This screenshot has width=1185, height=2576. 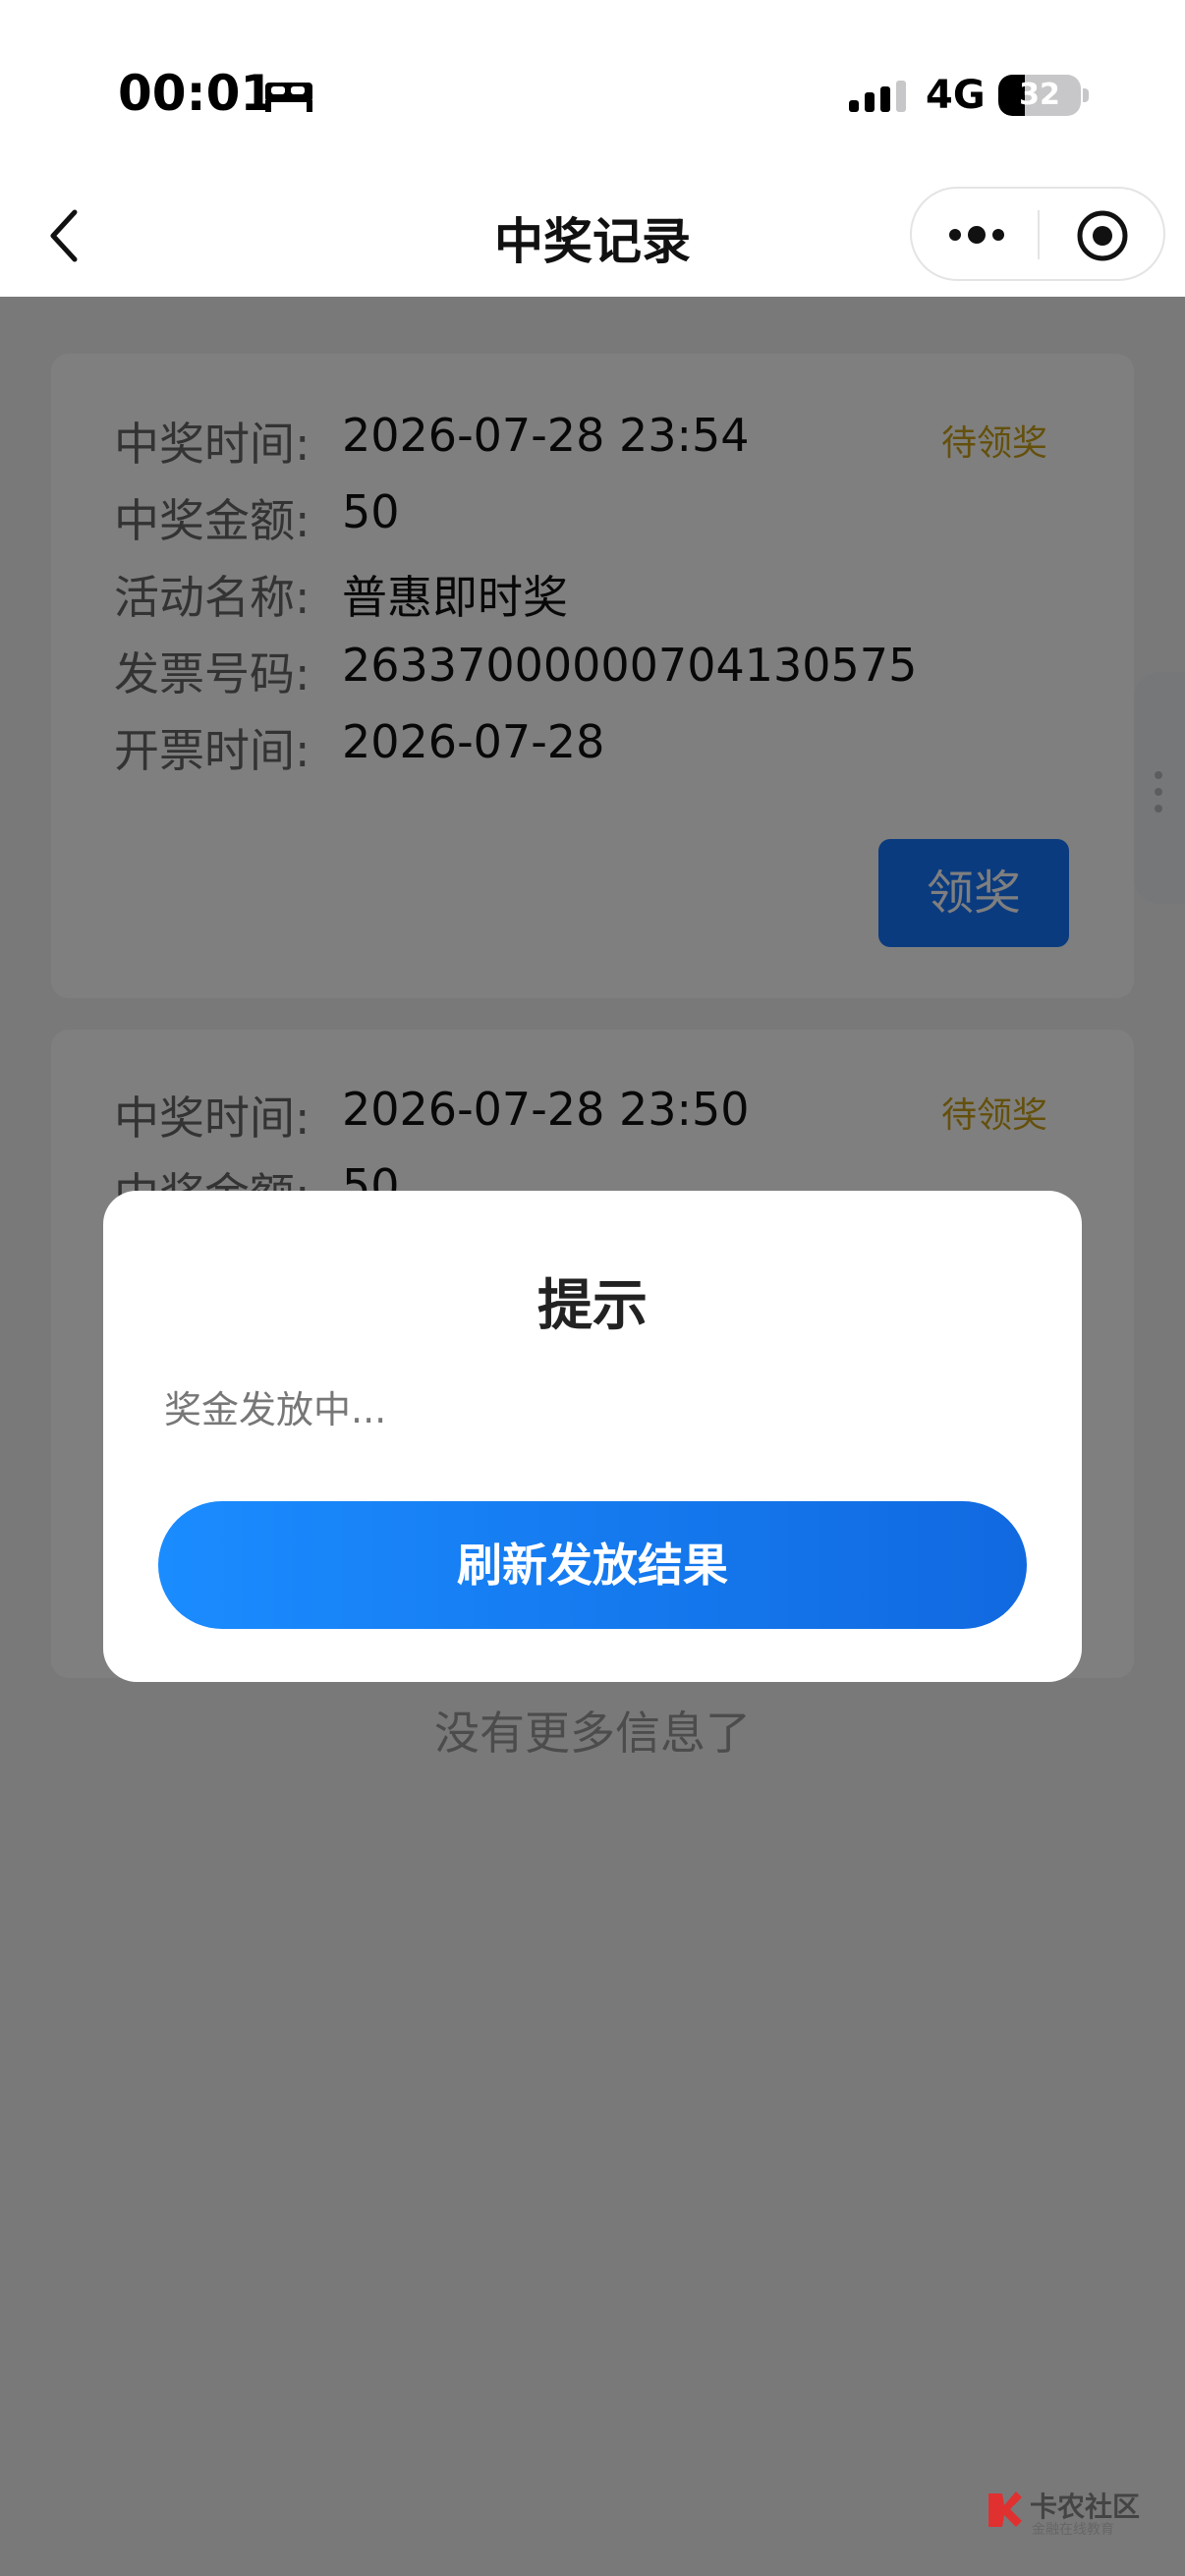 What do you see at coordinates (1005, 2509) in the screenshot?
I see `kanong-logo-icon` at bounding box center [1005, 2509].